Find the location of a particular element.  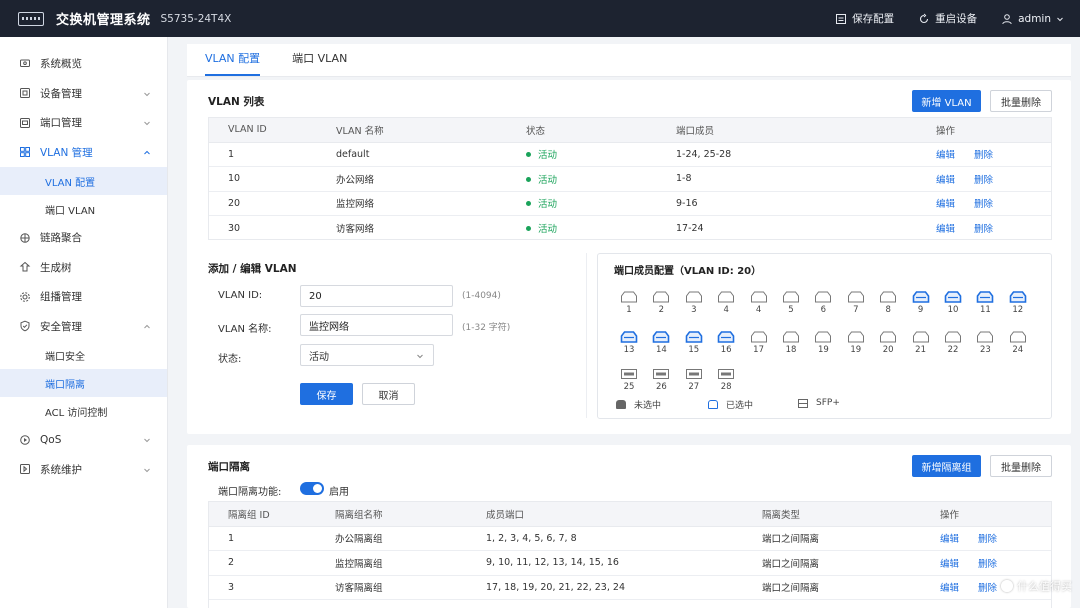

sidebar-item-security: 安全管理 is located at coordinates (83, 327).